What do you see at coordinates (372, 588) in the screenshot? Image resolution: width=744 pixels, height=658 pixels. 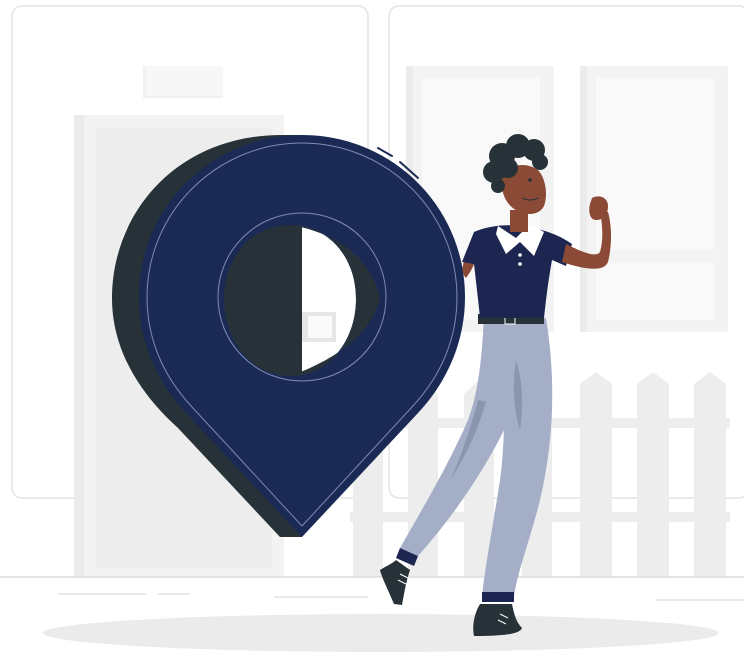 I see `floor` at bounding box center [372, 588].